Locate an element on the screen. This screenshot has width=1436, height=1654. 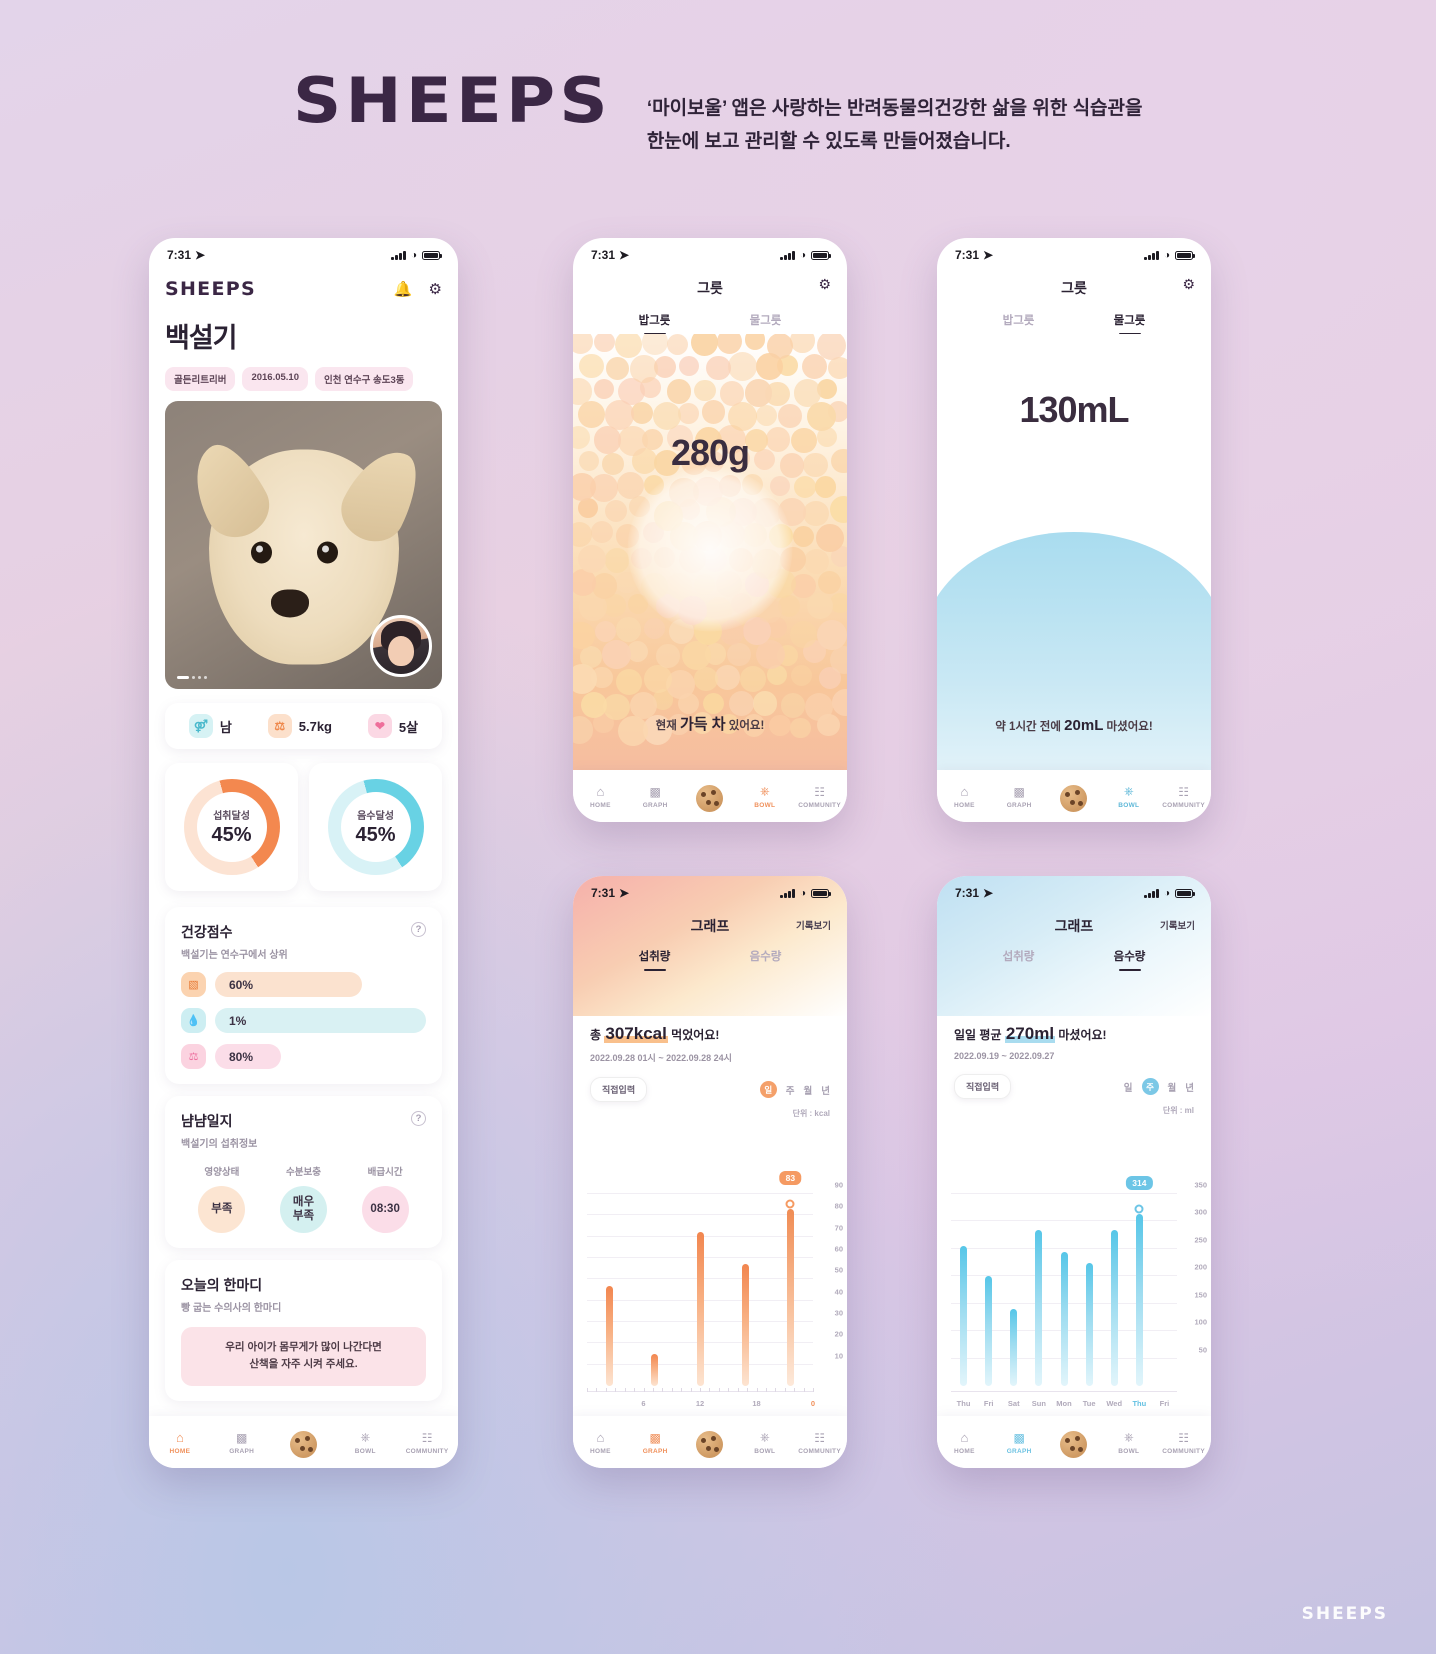
ring-intake-percent: 45% is located at coordinates (231, 835).